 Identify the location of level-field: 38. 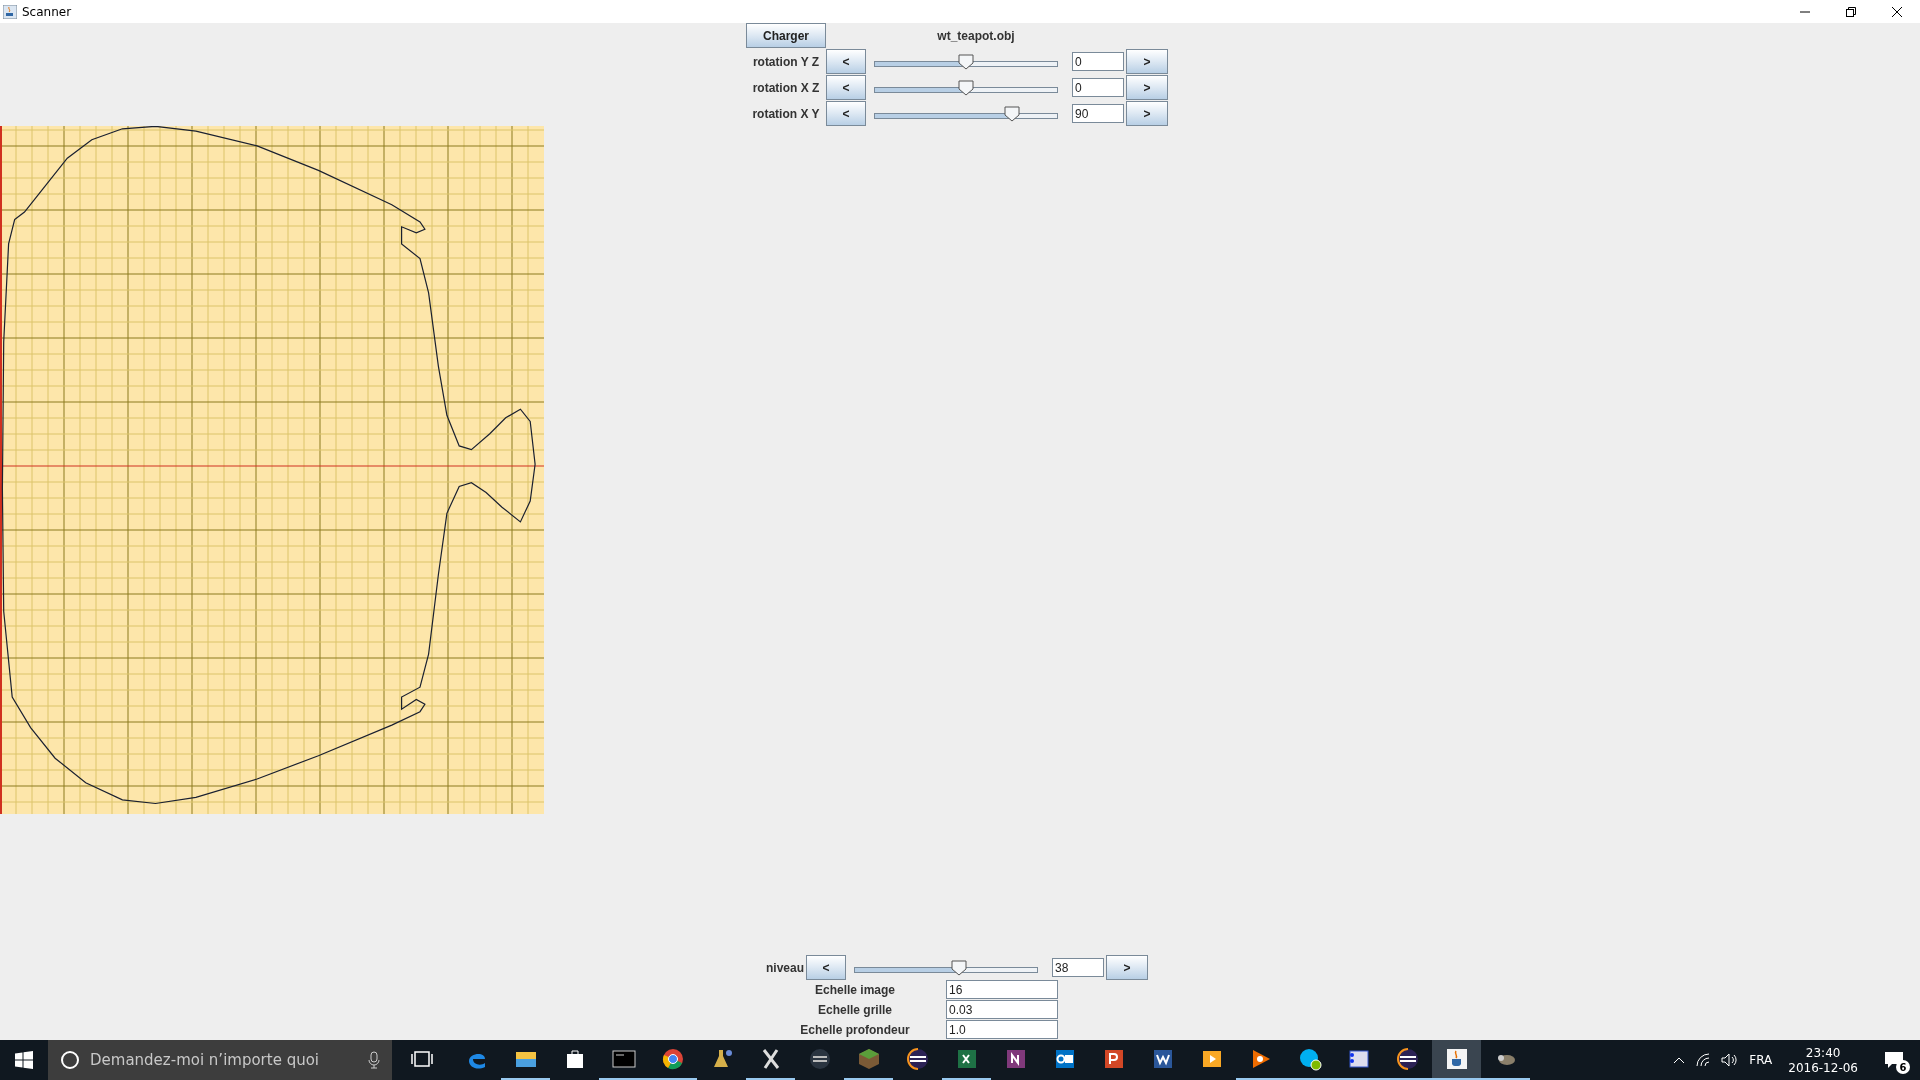
(1078, 967).